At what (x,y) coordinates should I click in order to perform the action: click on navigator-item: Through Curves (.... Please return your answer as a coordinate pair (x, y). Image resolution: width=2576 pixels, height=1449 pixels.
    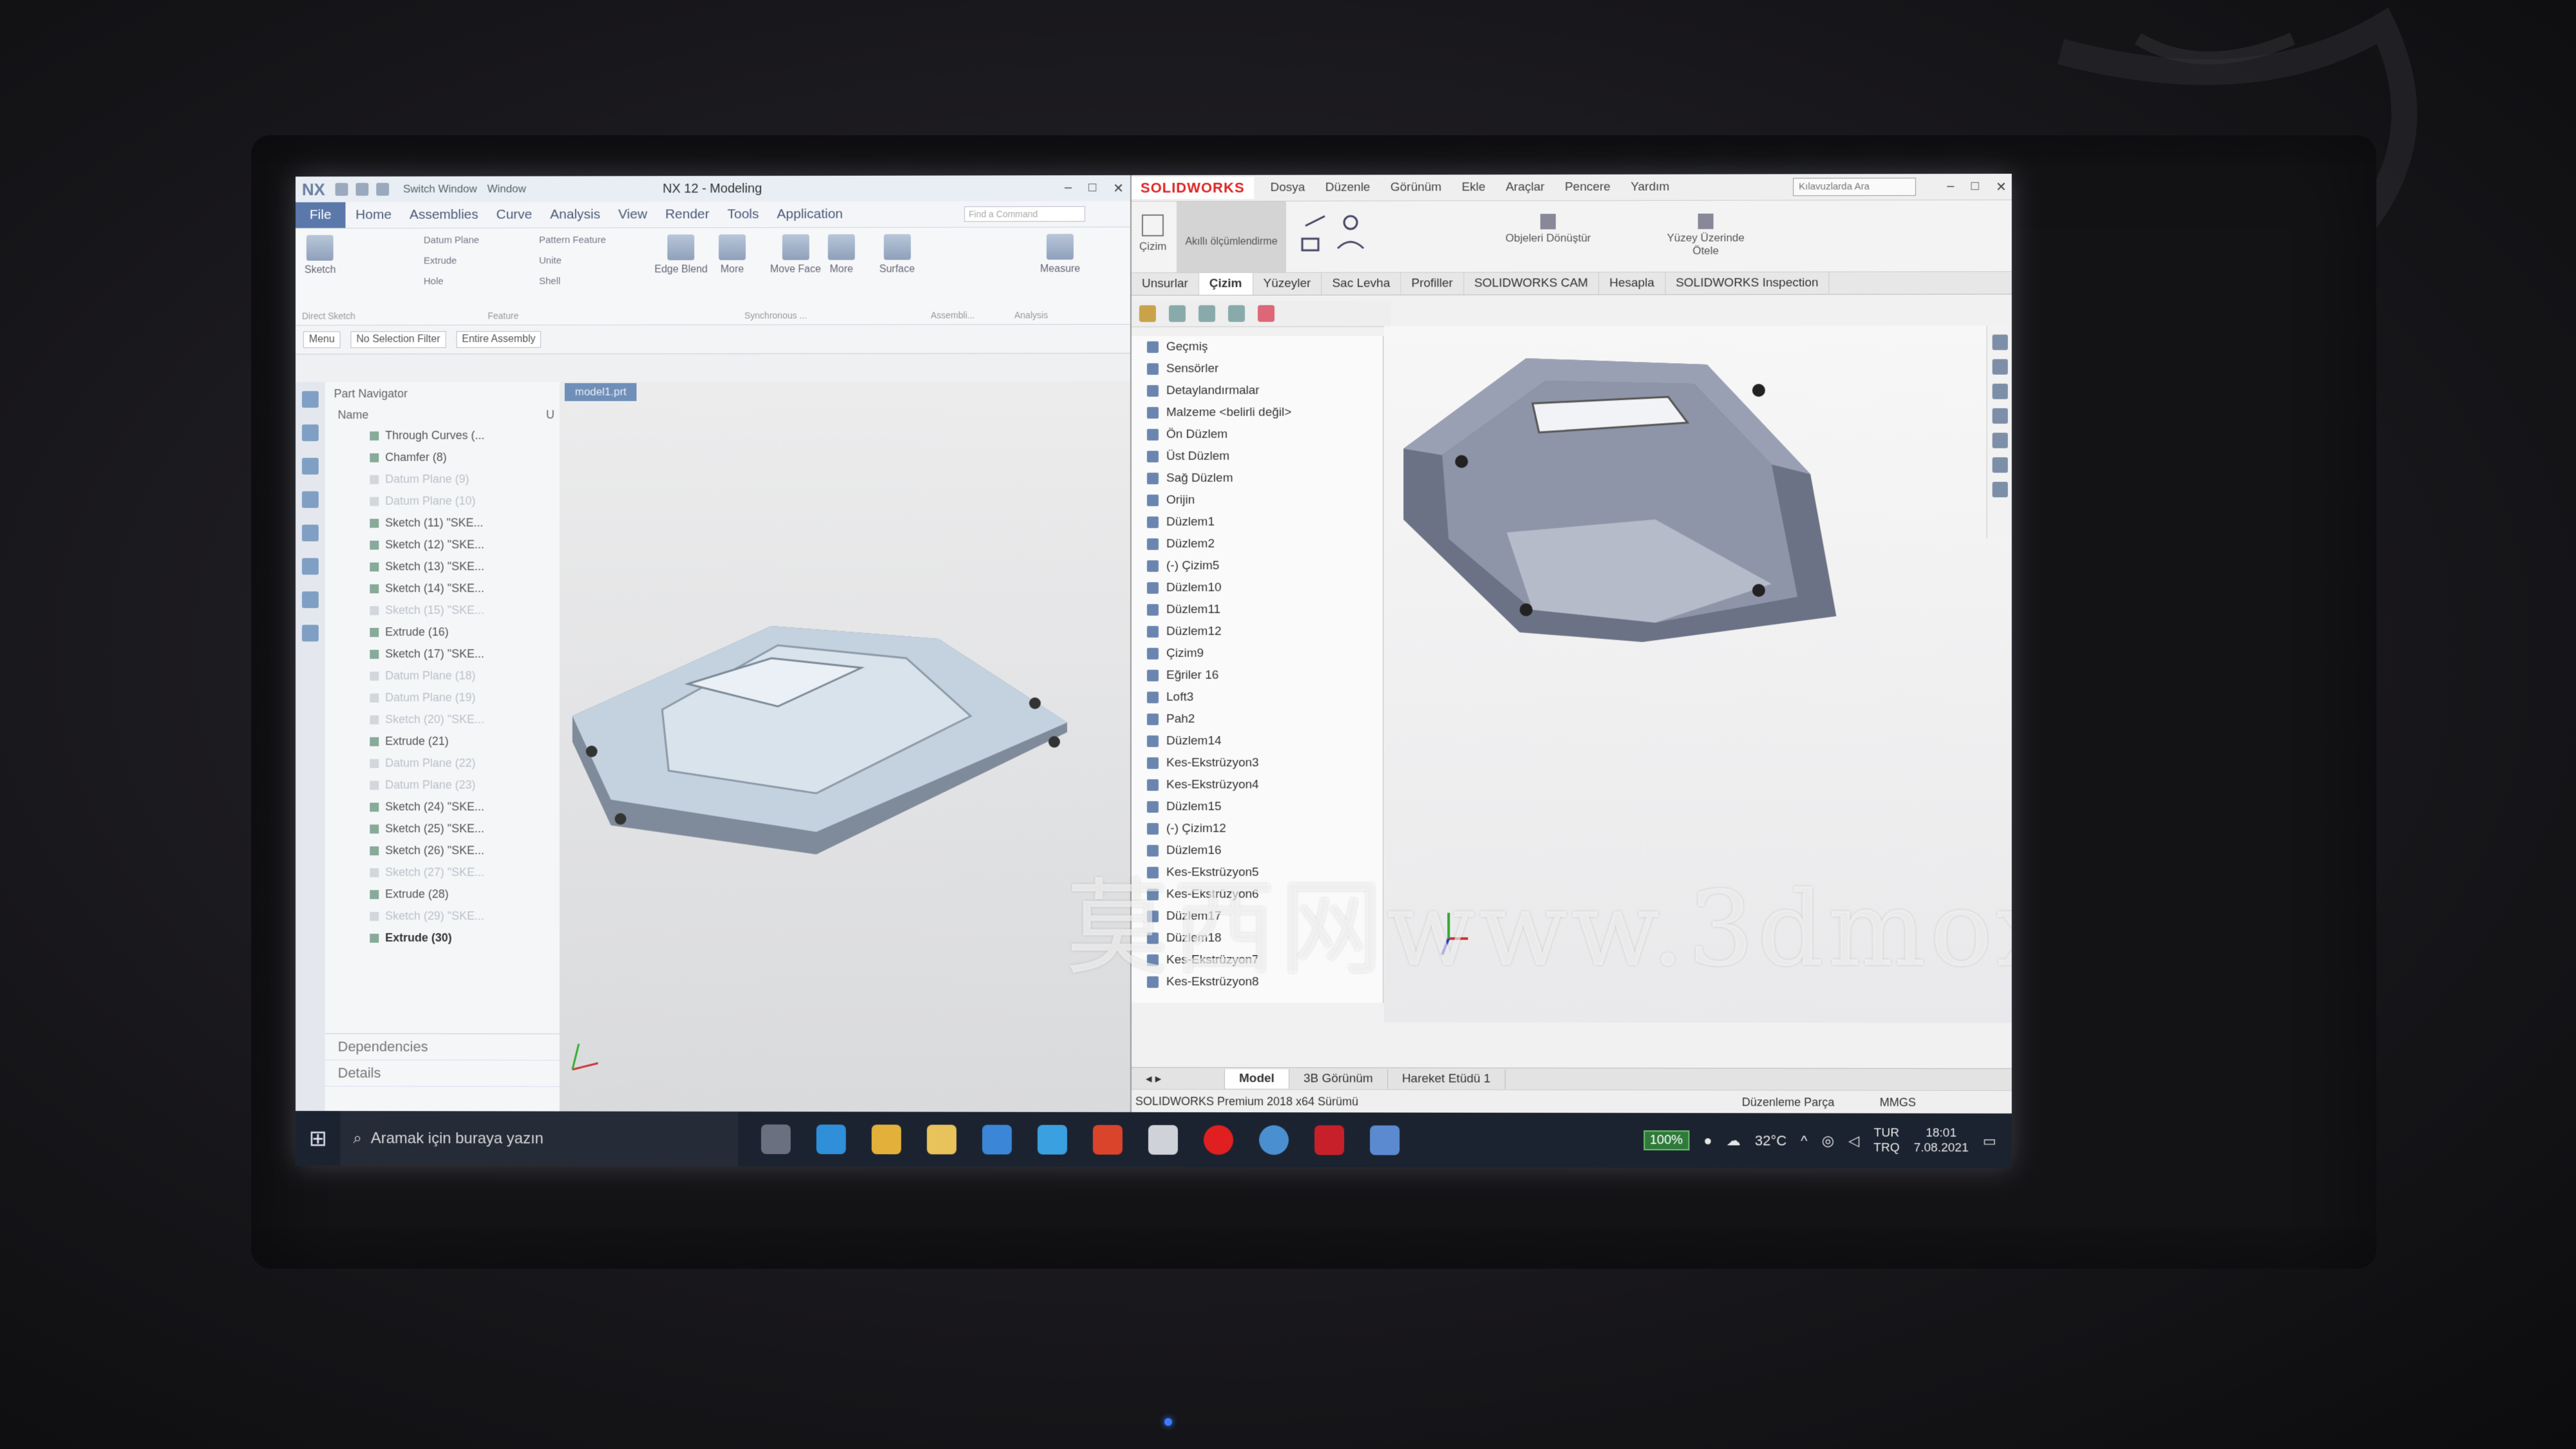
    Looking at the image, I should click on (443, 435).